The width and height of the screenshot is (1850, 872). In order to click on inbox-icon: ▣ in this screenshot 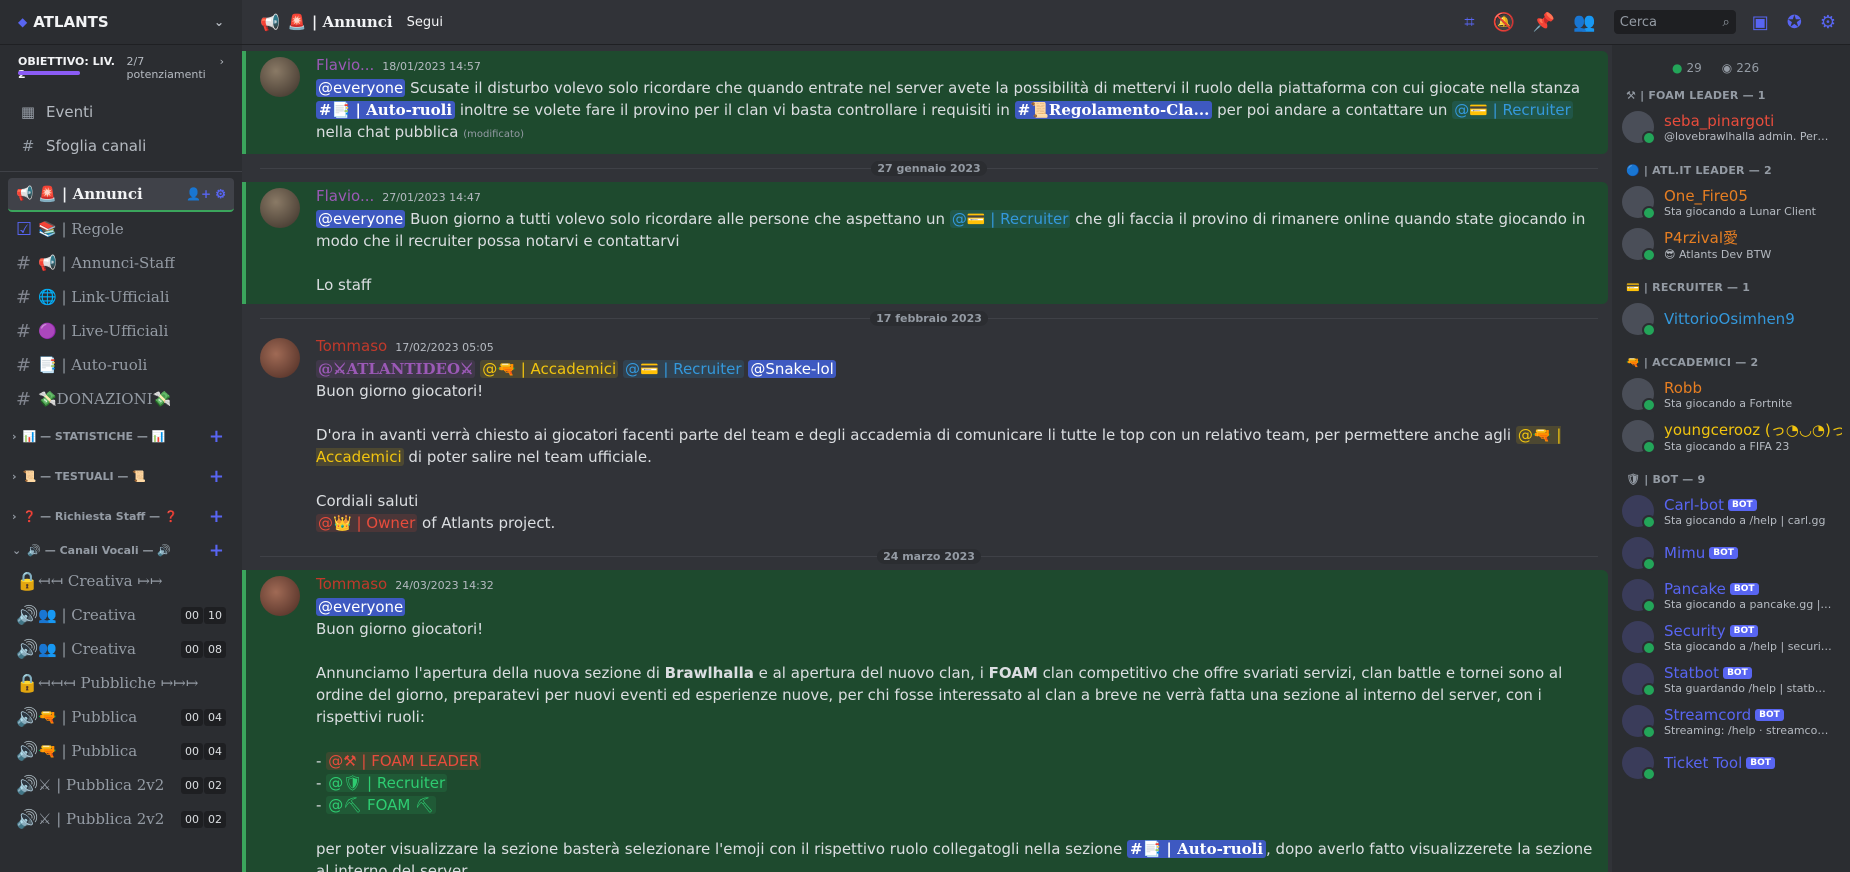, I will do `click(1760, 22)`.